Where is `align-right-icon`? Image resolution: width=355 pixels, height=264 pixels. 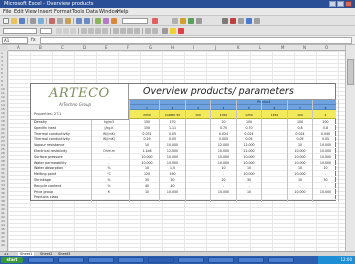
align-right-icon is located at coordinates (98, 31).